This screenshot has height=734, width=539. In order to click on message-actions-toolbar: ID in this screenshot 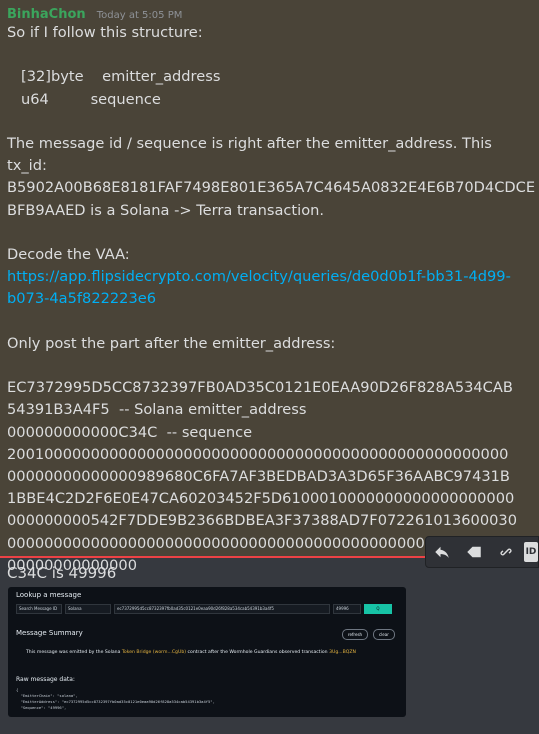, I will do `click(482, 552)`.